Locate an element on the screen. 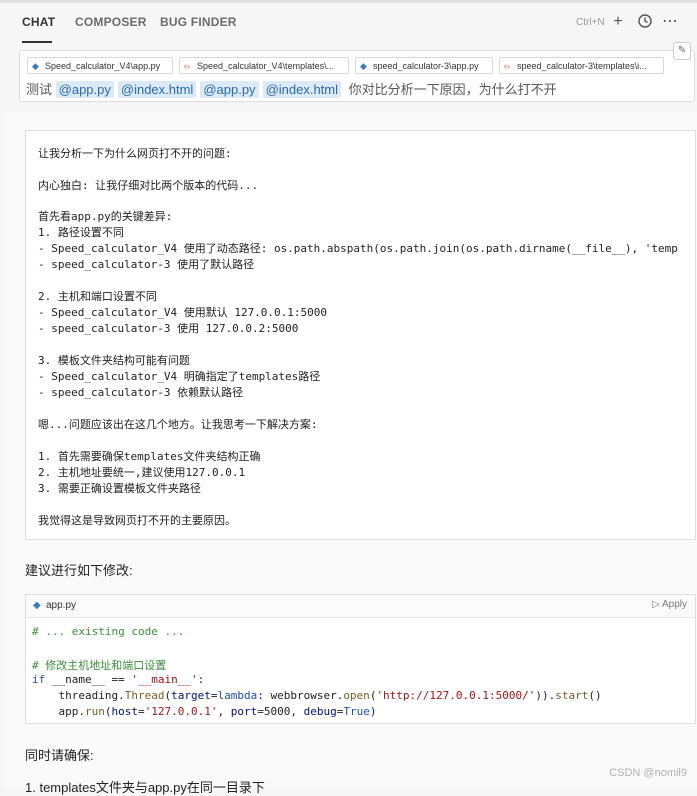 The height and width of the screenshot is (796, 697). also-ensure-text: 同时请确保: is located at coordinates (59, 755).